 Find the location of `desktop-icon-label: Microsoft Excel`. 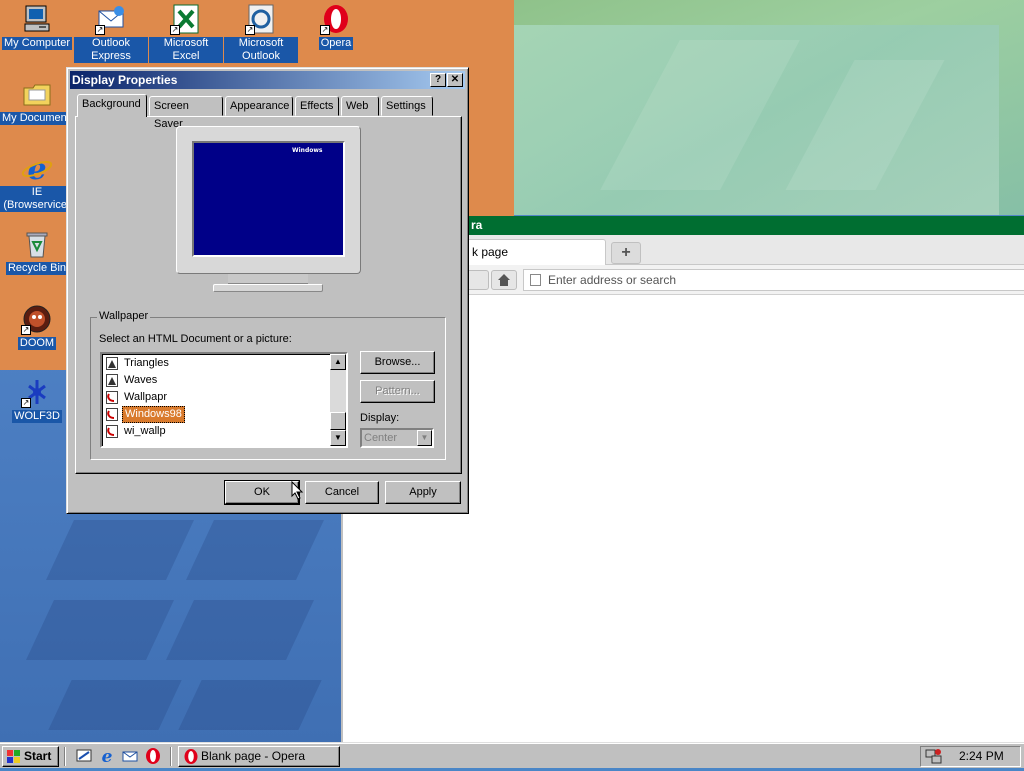

desktop-icon-label: Microsoft Excel is located at coordinates (186, 50).